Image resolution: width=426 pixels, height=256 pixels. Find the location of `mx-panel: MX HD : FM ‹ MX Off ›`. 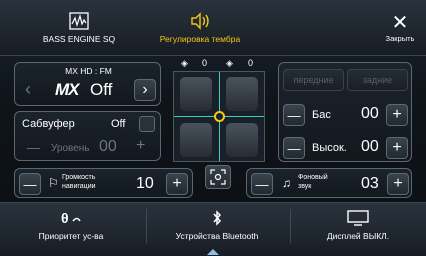

mx-panel: MX HD : FM ‹ MX Off › is located at coordinates (87, 84).